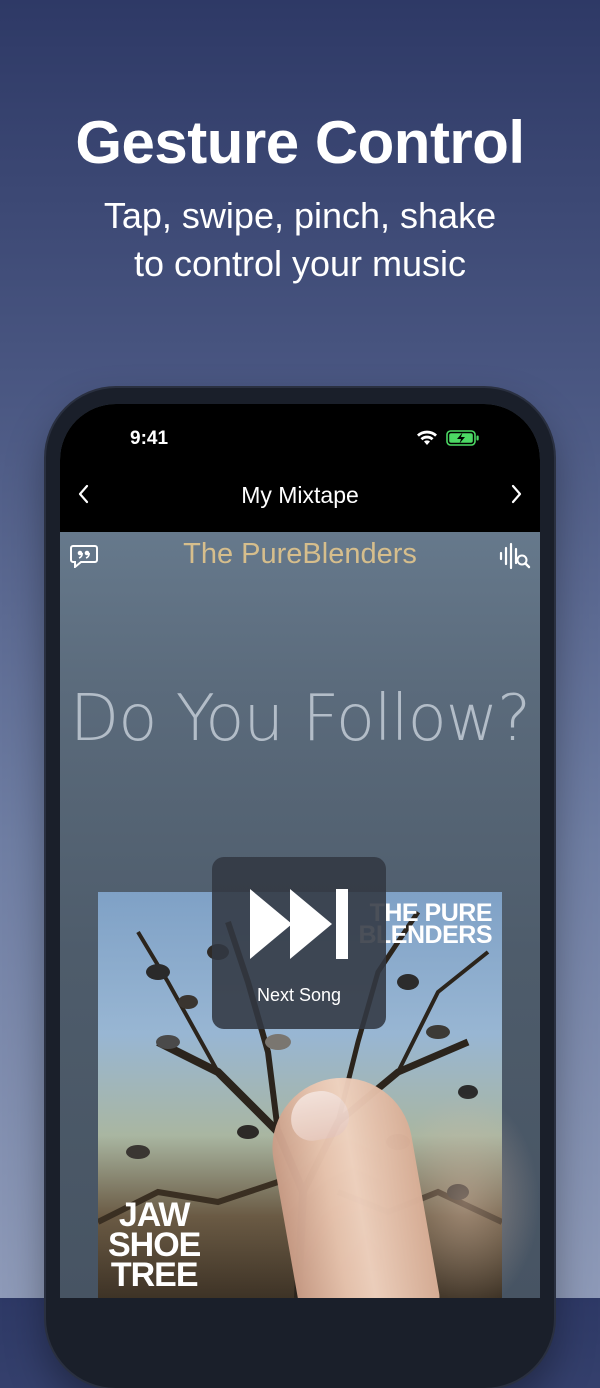  I want to click on artist-name: The PureBlenders, so click(300, 554).